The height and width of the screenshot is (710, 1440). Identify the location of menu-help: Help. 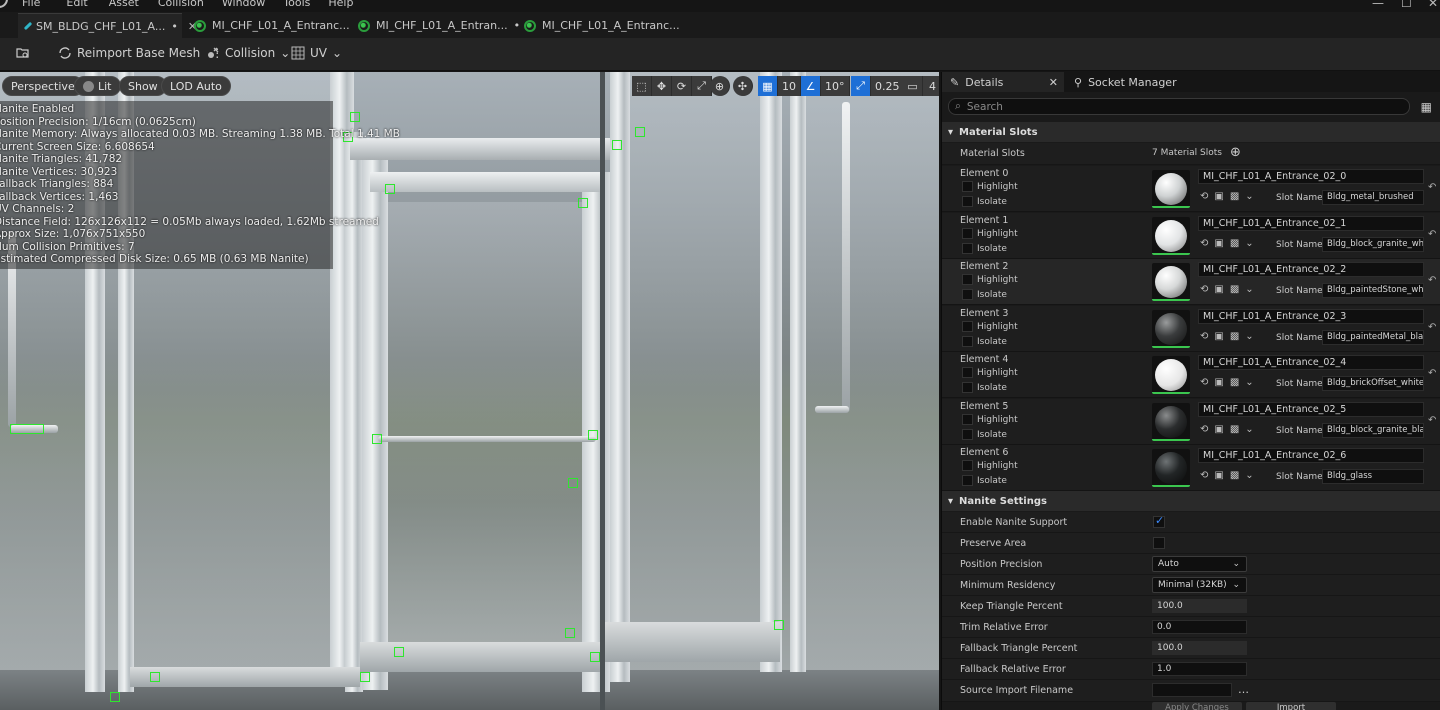
(340, 4).